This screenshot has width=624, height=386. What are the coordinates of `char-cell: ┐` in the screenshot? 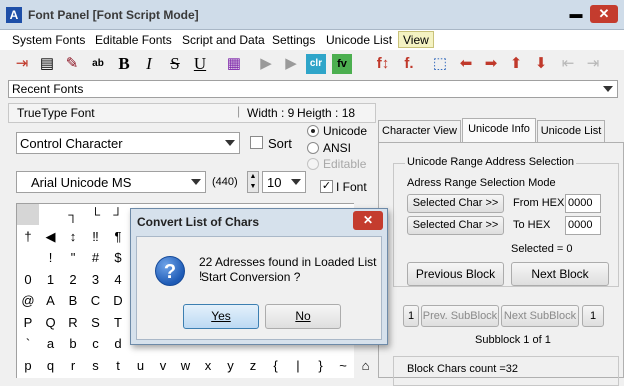 It's located at (73, 214).